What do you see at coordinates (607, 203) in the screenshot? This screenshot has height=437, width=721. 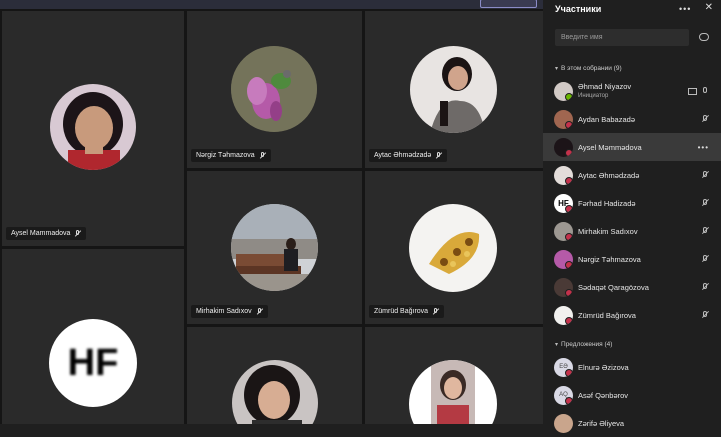 I see `participant-name: Fərhad Hadizadə` at bounding box center [607, 203].